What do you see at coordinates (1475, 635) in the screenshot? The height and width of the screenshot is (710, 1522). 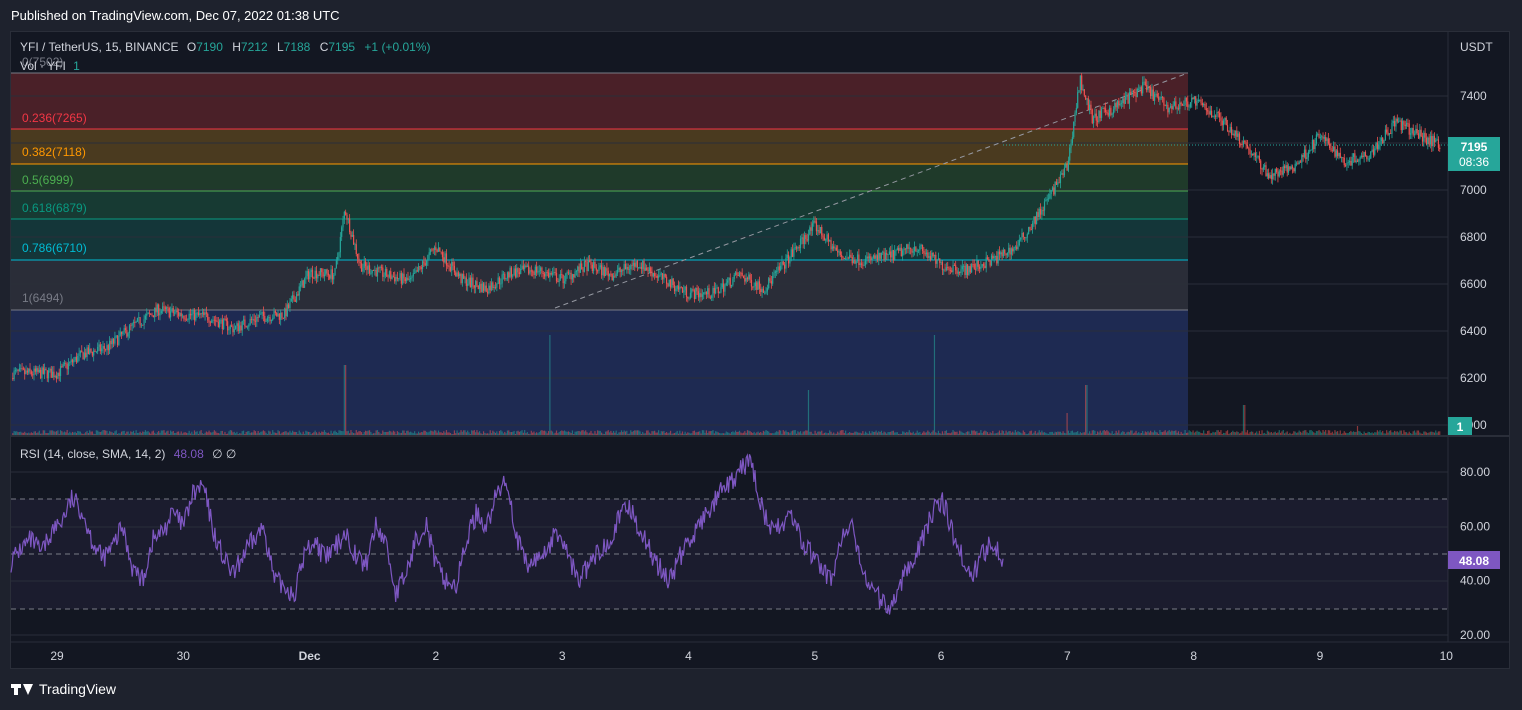 I see `rsi-tick-label: 20.00` at bounding box center [1475, 635].